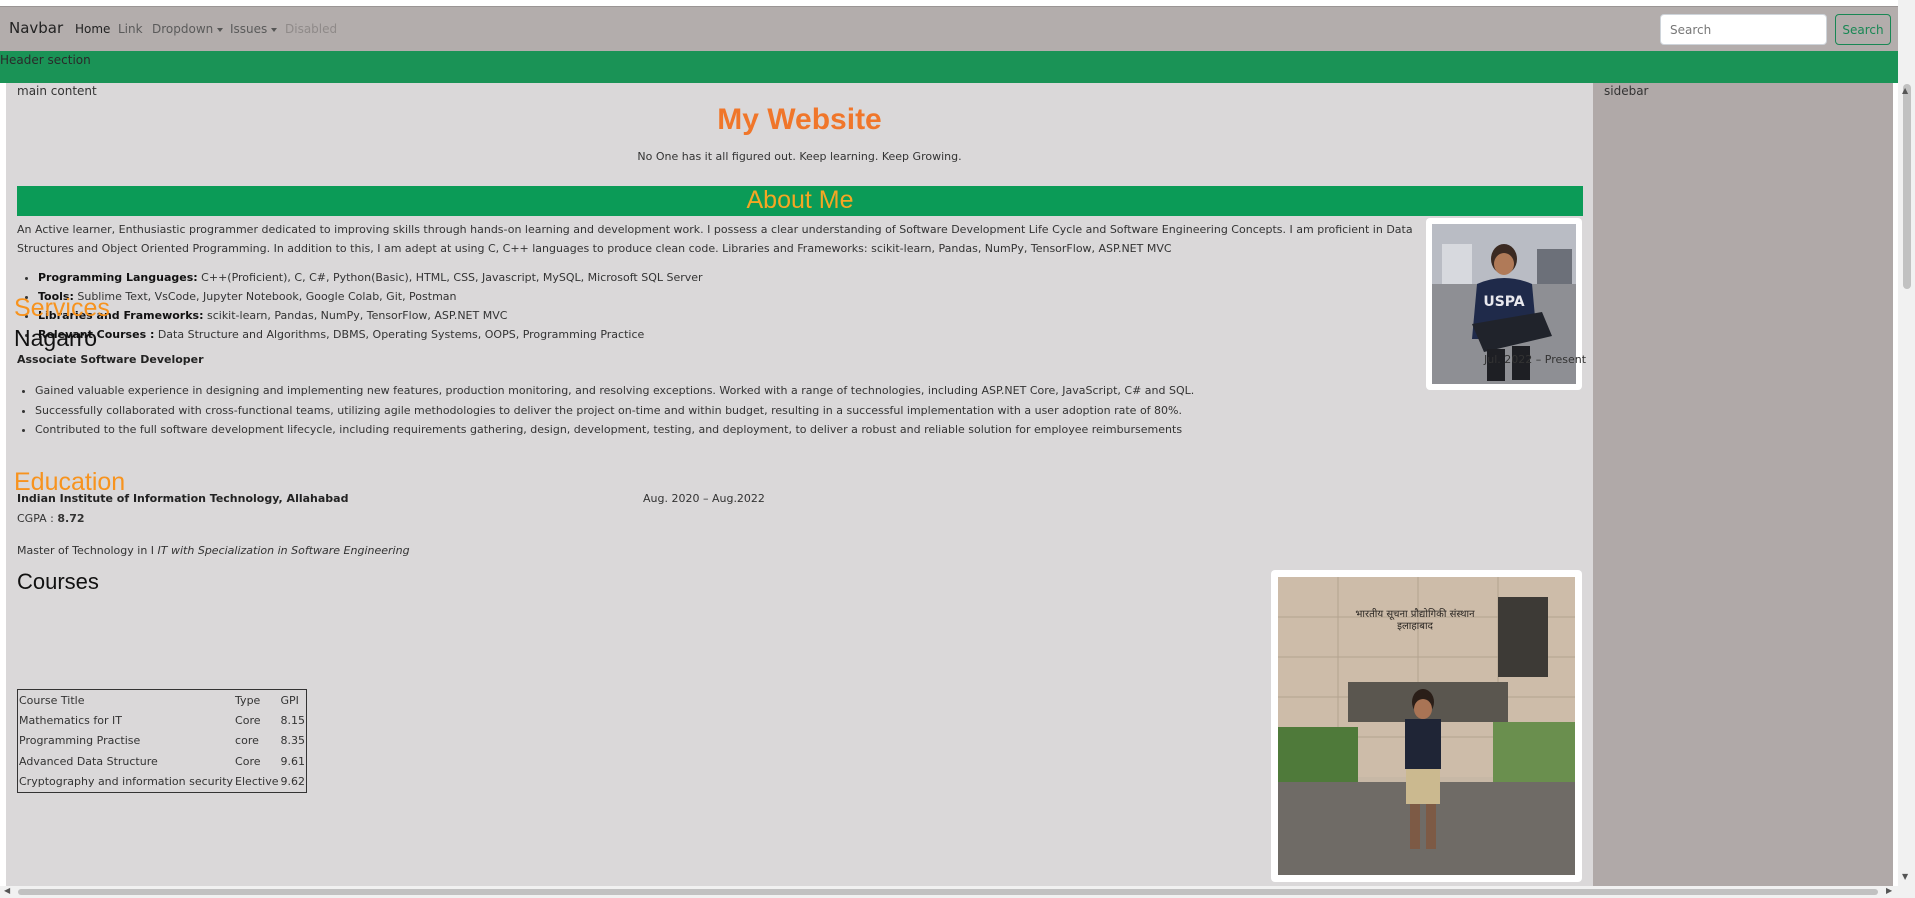 Image resolution: width=1915 pixels, height=898 pixels. Describe the element at coordinates (110, 359) in the screenshot. I see `job-role: Associate Software Developer` at that location.